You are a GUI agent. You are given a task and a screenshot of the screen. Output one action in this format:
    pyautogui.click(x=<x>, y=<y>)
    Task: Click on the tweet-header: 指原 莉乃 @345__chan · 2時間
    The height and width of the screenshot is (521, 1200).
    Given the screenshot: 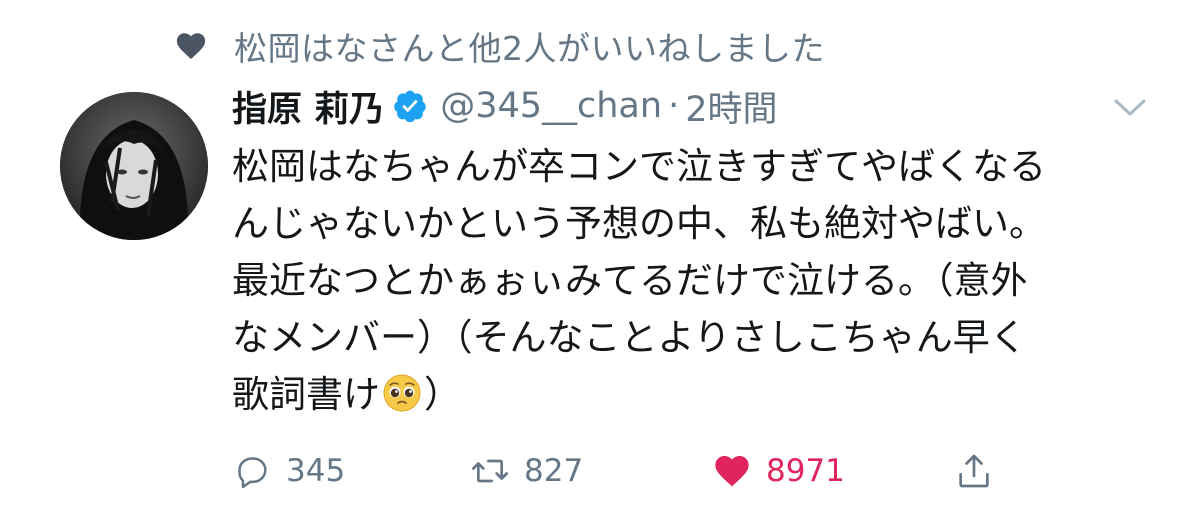 What is the action you would take?
    pyautogui.click(x=504, y=106)
    